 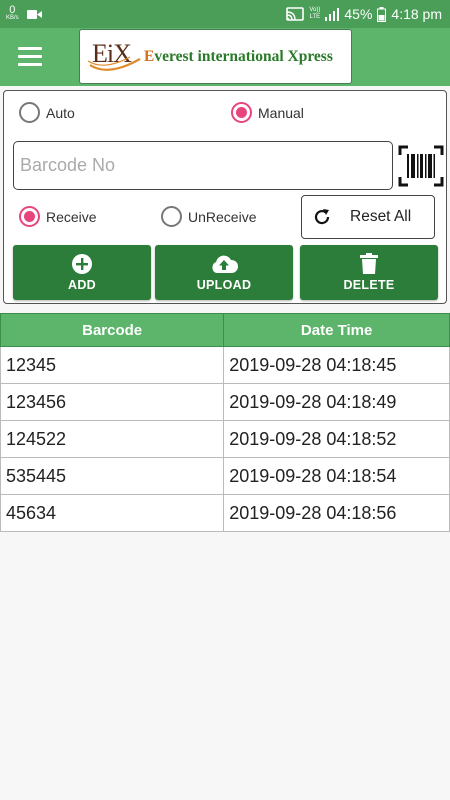 I want to click on delete-button-label: DELETE, so click(x=369, y=285).